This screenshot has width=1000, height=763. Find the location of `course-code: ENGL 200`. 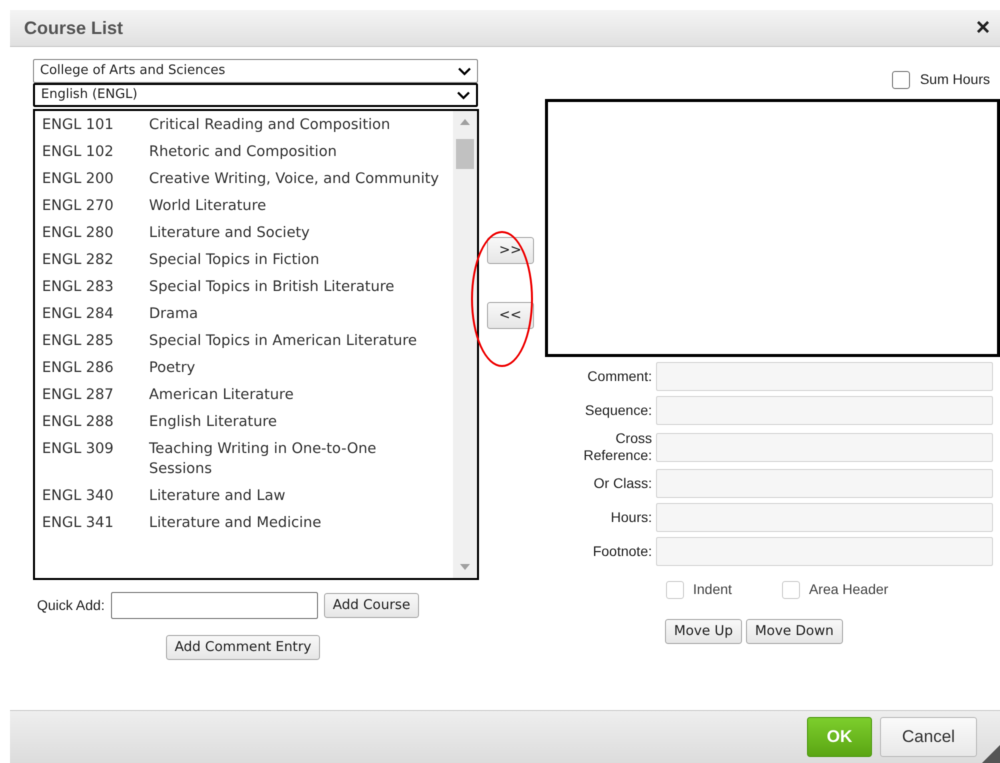

course-code: ENGL 200 is located at coordinates (78, 179).